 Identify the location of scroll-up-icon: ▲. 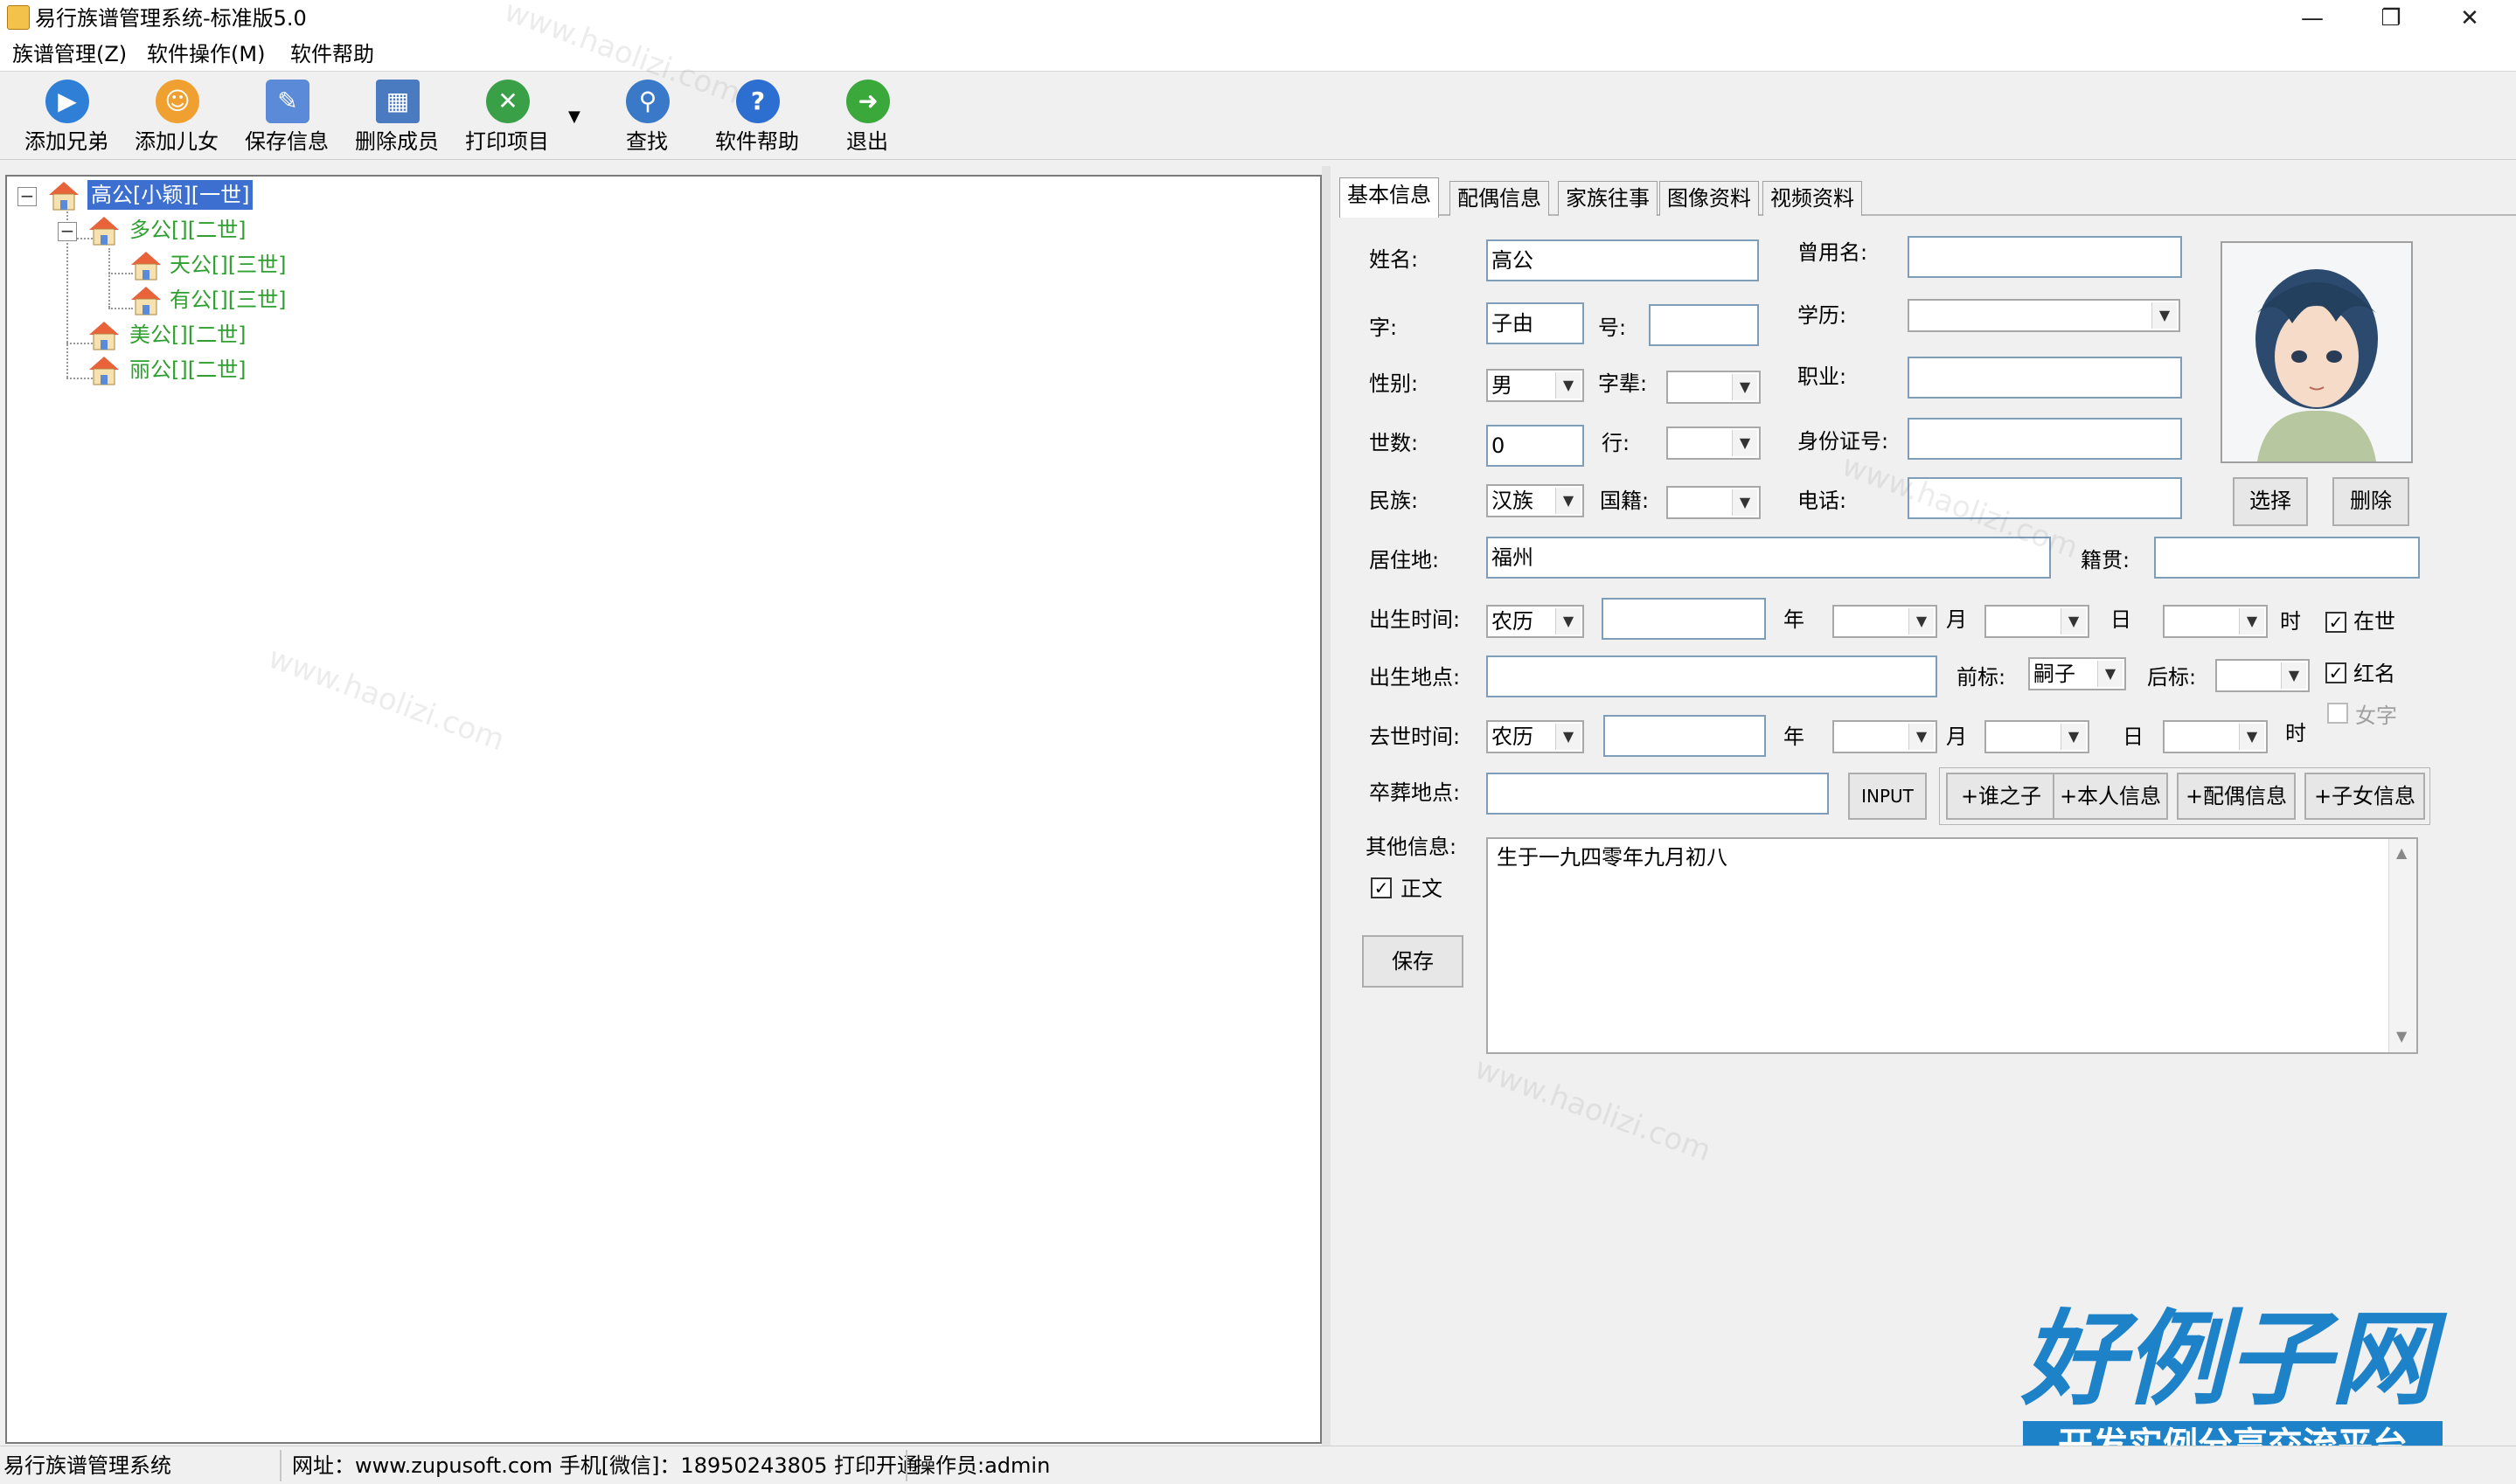
(2401, 852).